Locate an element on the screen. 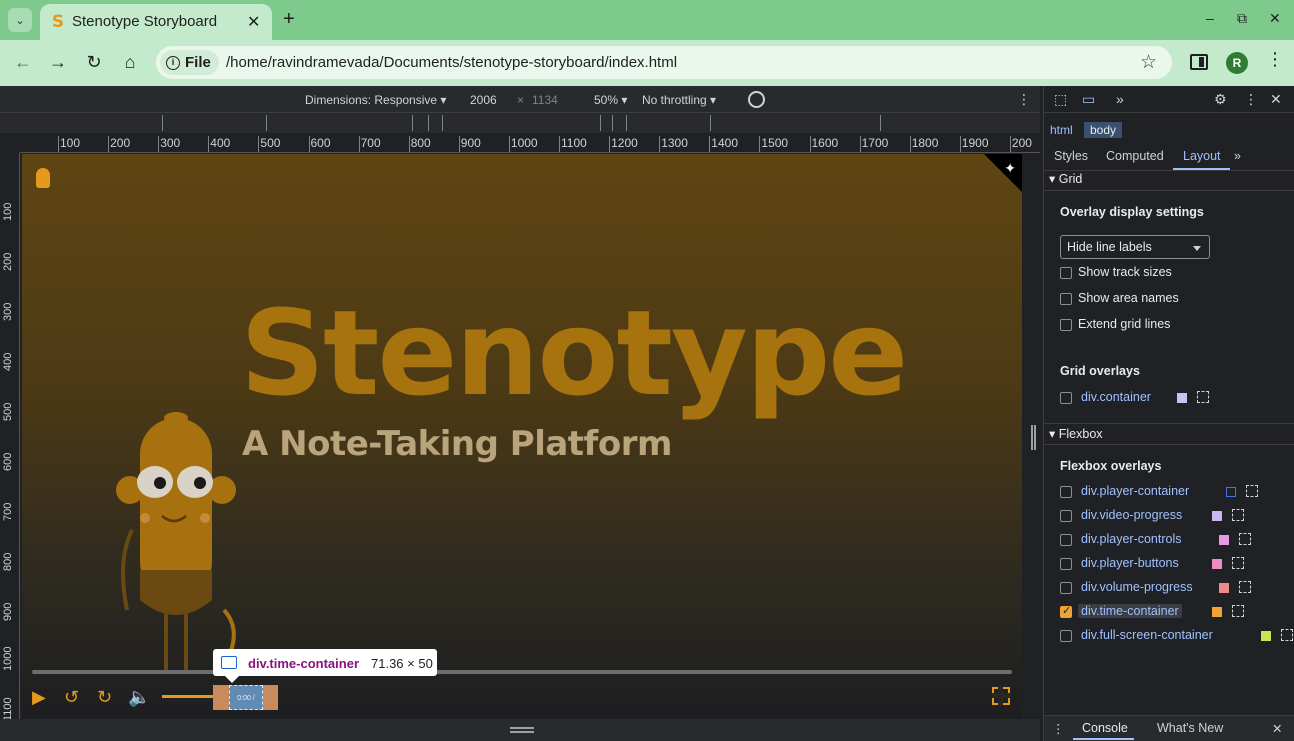 This screenshot has height=741, width=1294. more-tabs-icon: » is located at coordinates (1237, 156).